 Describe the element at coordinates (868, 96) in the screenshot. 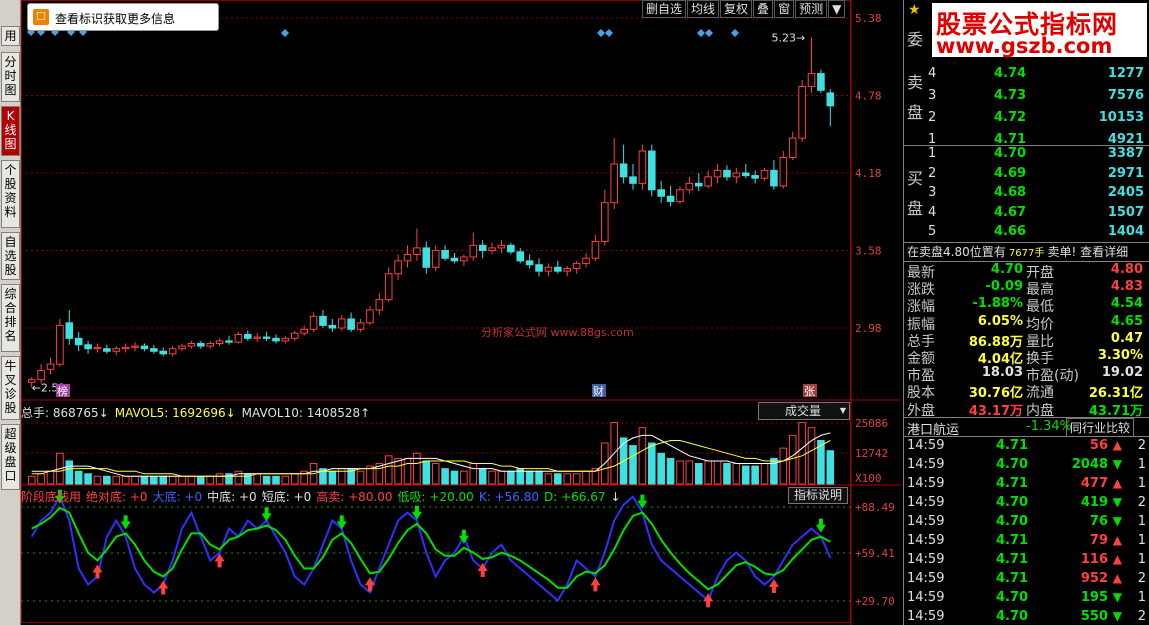

I see `price-tick-1: 4.78` at that location.